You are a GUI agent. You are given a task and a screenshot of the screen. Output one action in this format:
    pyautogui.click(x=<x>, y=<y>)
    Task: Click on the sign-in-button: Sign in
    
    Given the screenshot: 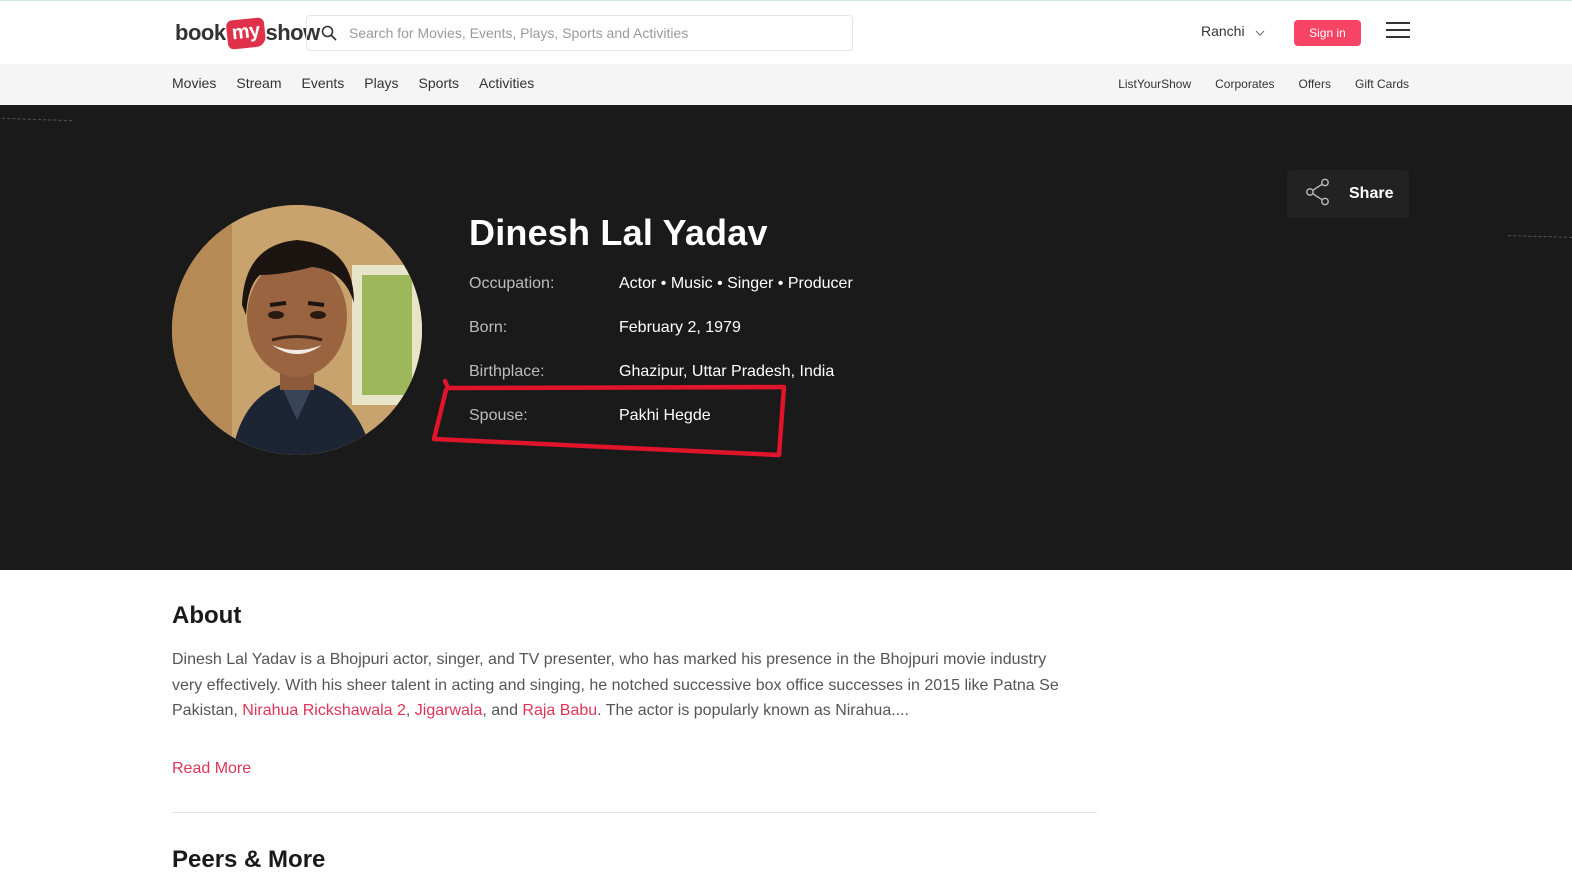 What is the action you would take?
    pyautogui.click(x=1327, y=33)
    